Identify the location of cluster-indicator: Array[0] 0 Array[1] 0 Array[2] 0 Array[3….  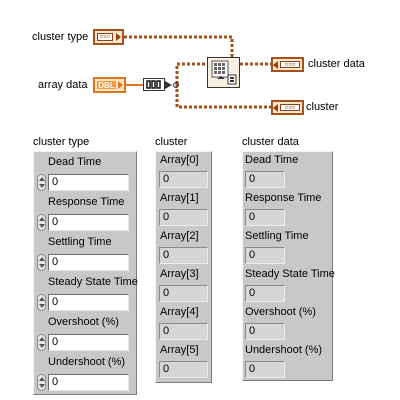
(183, 267).